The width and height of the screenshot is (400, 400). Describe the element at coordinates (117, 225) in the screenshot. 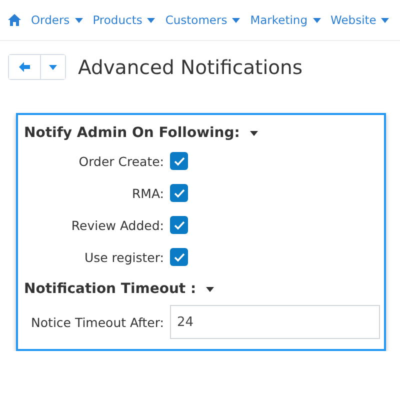

I see `field-label: Review Added:` at that location.